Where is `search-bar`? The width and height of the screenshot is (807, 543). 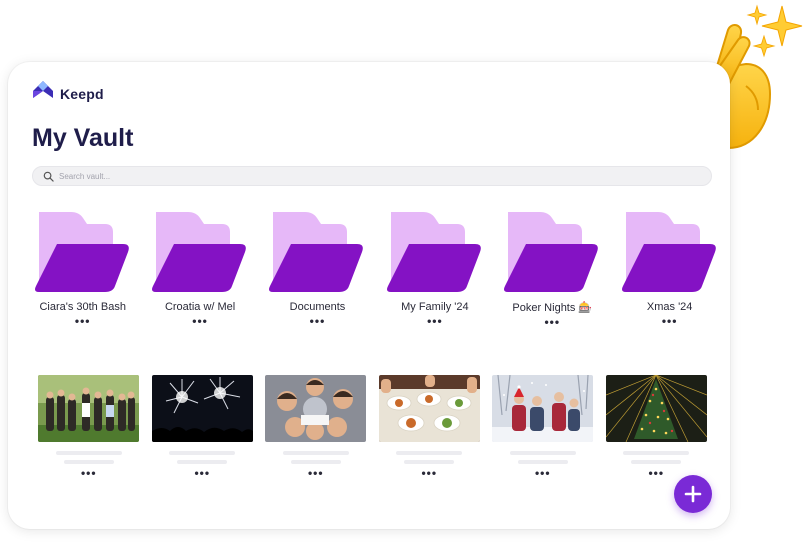 search-bar is located at coordinates (372, 176).